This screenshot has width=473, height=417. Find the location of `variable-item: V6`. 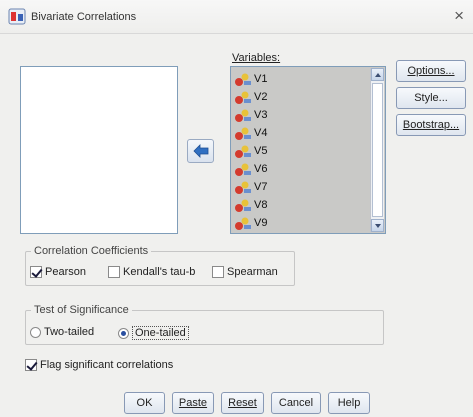

variable-item: V6 is located at coordinates (250, 169).